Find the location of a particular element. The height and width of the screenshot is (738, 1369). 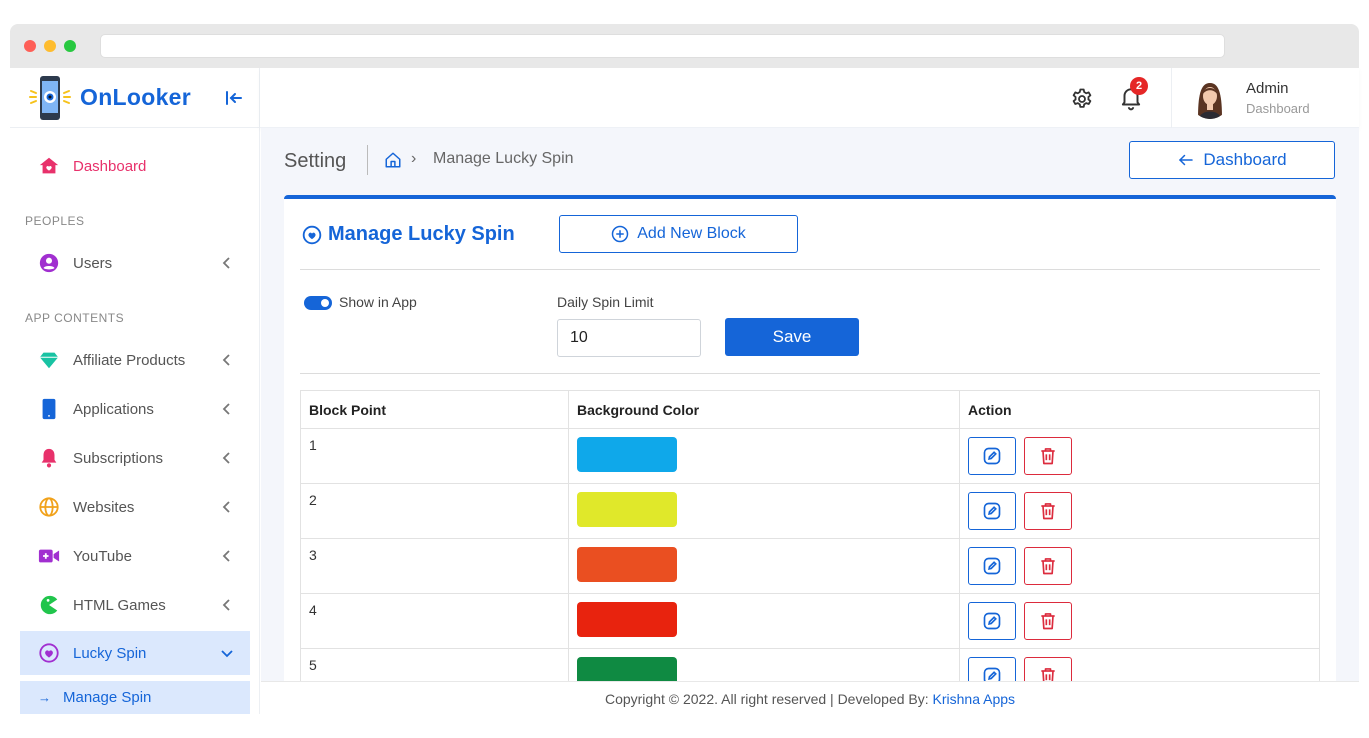

home-icon is located at coordinates (393, 160).